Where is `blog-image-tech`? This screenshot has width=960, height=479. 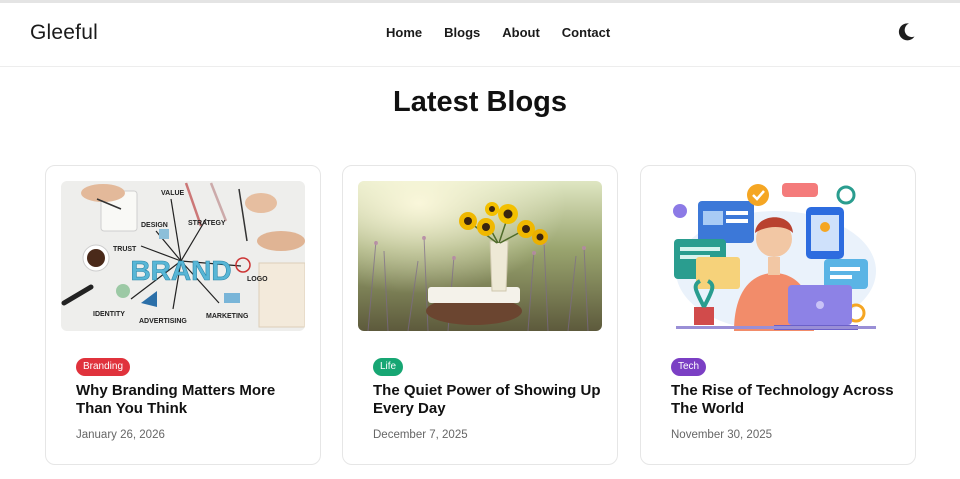
blog-image-tech is located at coordinates (778, 256).